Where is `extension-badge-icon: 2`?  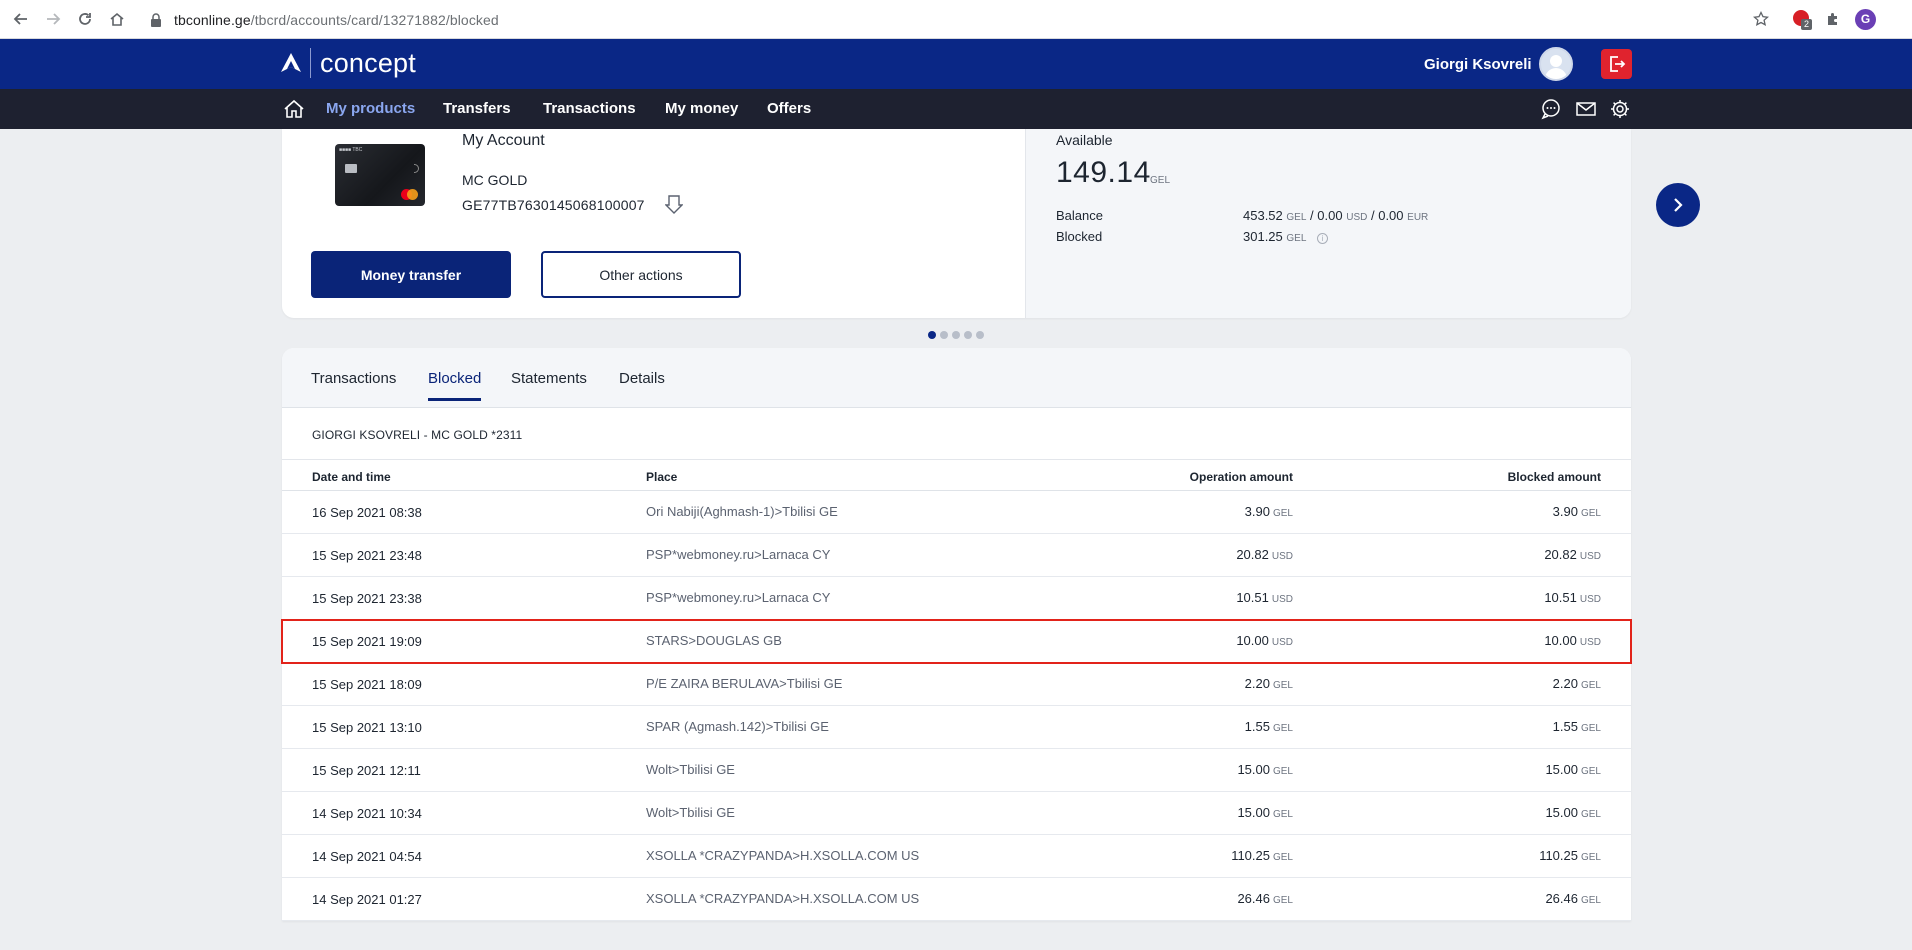
extension-badge-icon: 2 is located at coordinates (1802, 19).